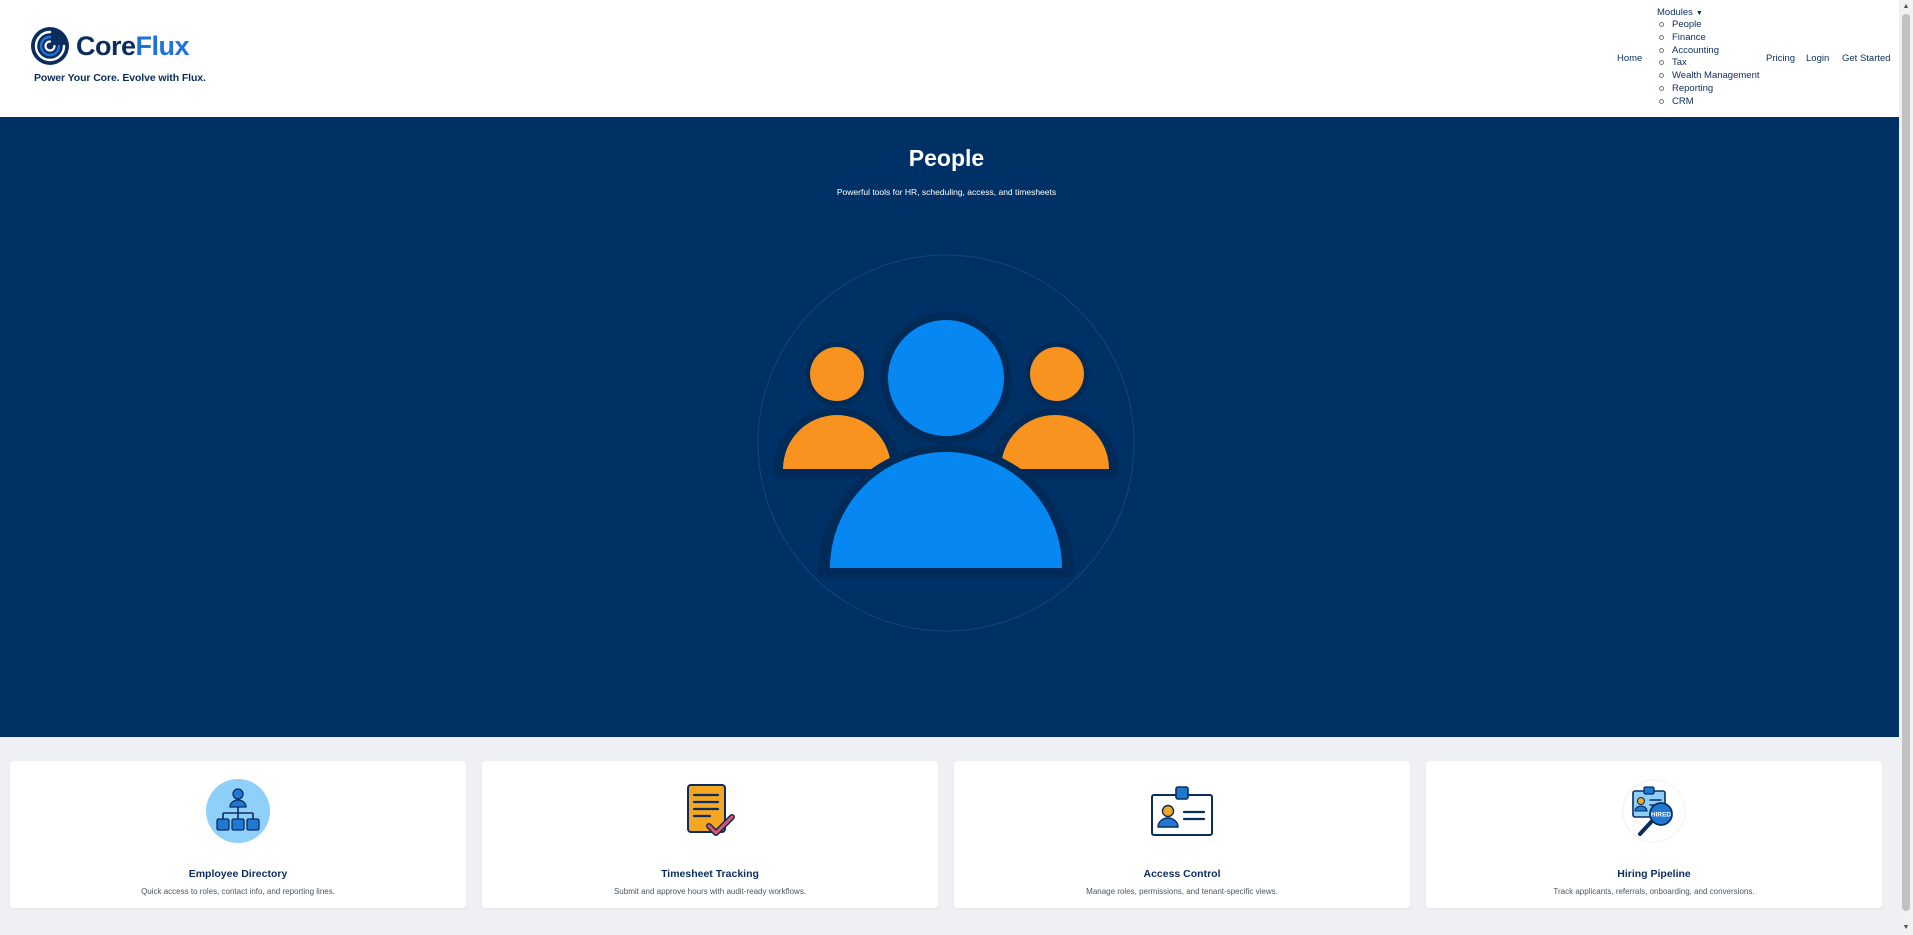 The height and width of the screenshot is (935, 1913). Describe the element at coordinates (1654, 874) in the screenshot. I see `feature-title: Hiring Pipeline` at that location.